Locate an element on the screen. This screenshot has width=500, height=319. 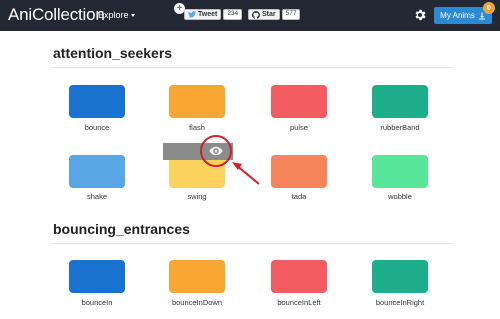
animation-tile-bounceinright is located at coordinates (400, 276).